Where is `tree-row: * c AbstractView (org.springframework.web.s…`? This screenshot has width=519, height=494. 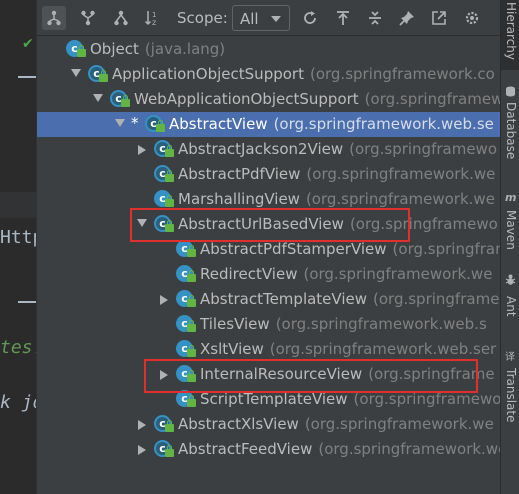 tree-row: * c AbstractView (org.springframework.web.s… is located at coordinates (268, 124).